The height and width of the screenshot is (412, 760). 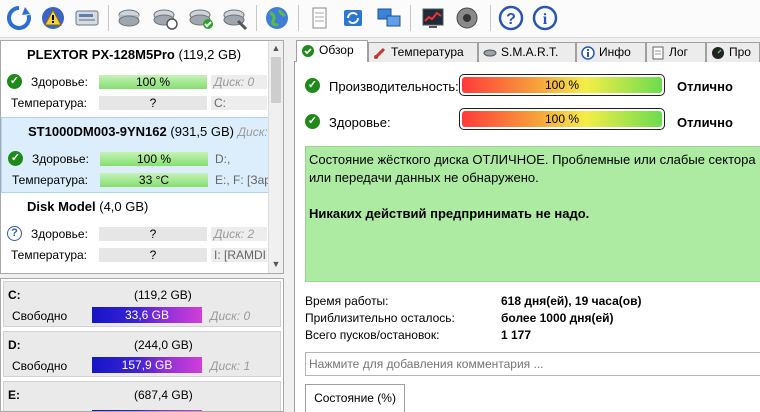 I want to click on performance-label: Производительность:, so click(x=394, y=86).